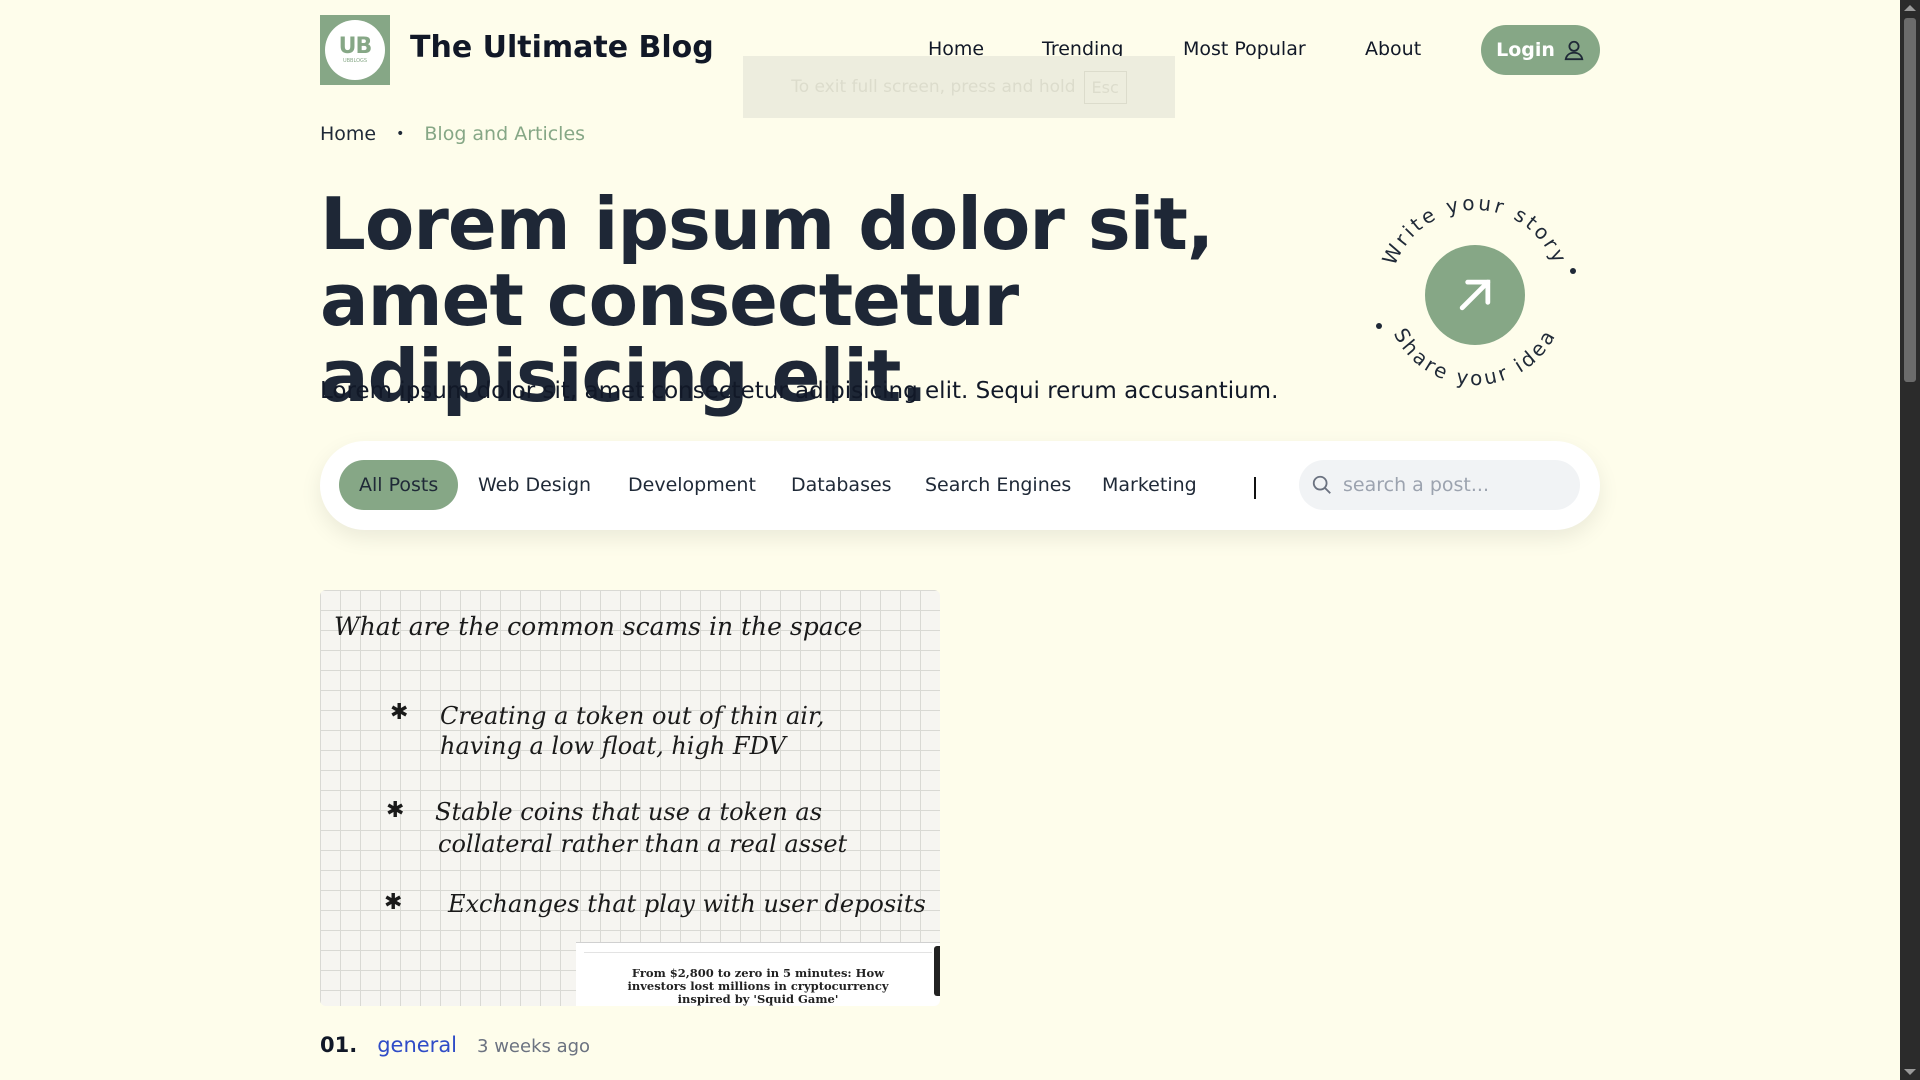  Describe the element at coordinates (632, 716) in the screenshot. I see `note-bullet-1-line-1: Creating a token out of thin air,` at that location.